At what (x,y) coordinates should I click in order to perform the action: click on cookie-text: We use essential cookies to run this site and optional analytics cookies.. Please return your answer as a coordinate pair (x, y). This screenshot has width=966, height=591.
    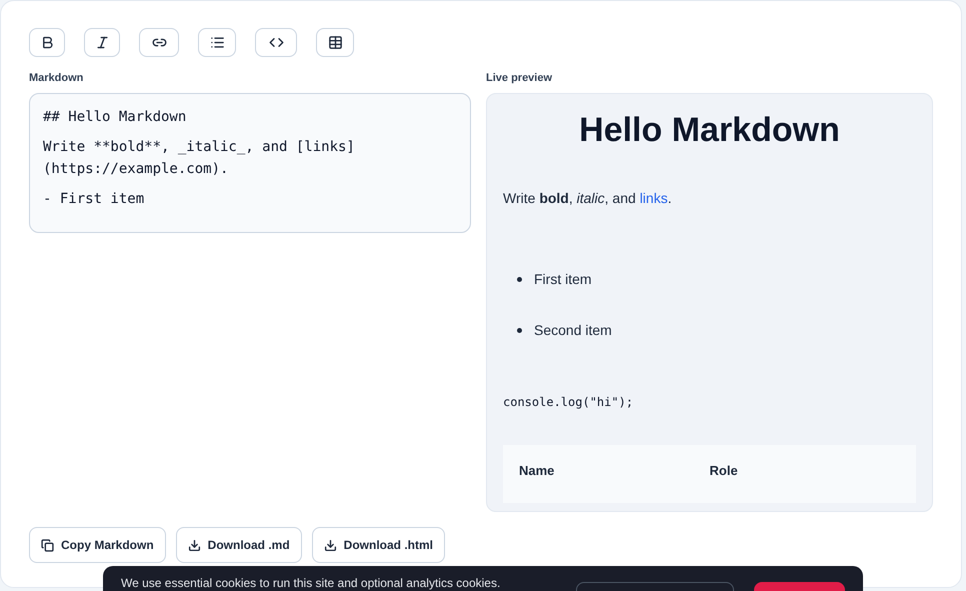
    Looking at the image, I should click on (311, 583).